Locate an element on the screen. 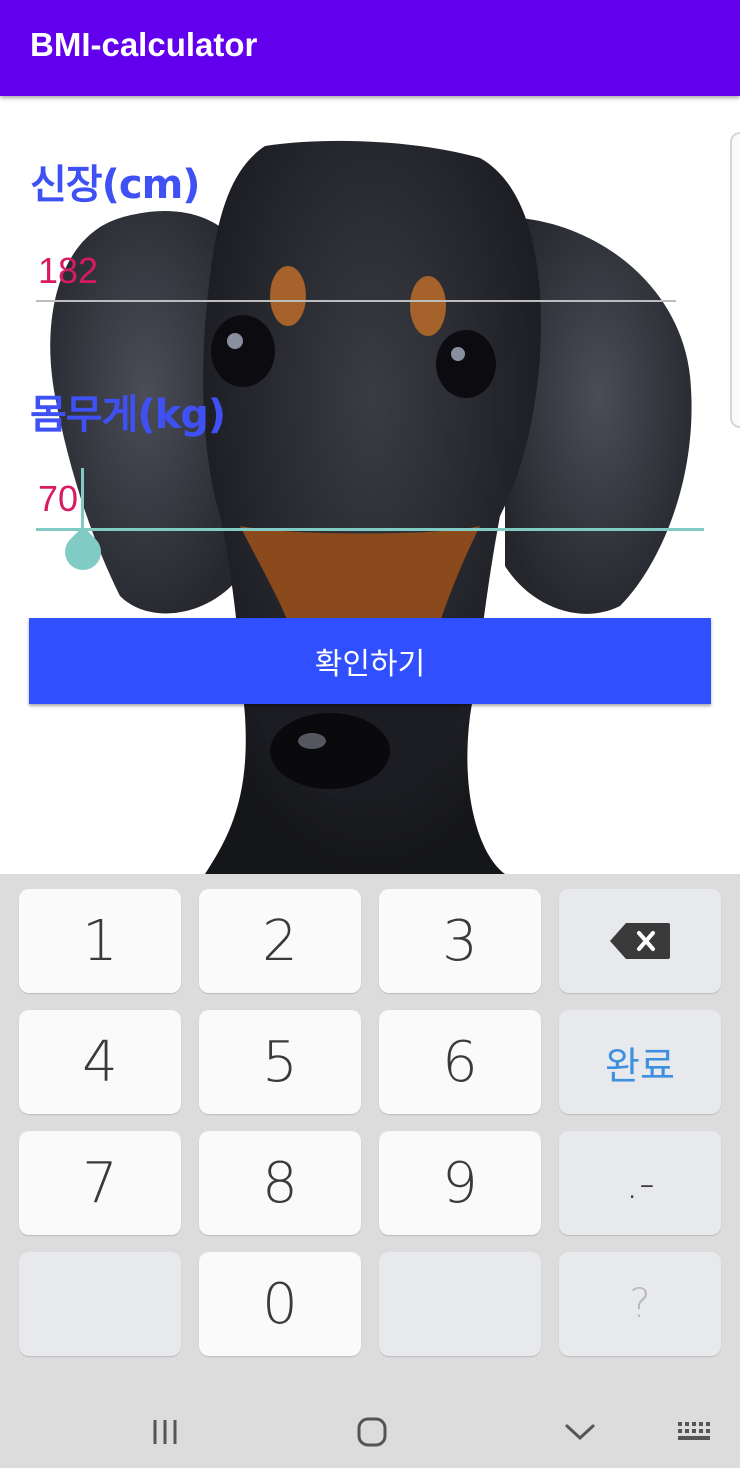 This screenshot has width=740, height=1468. confirm-button: 확인하기 is located at coordinates (370, 661).